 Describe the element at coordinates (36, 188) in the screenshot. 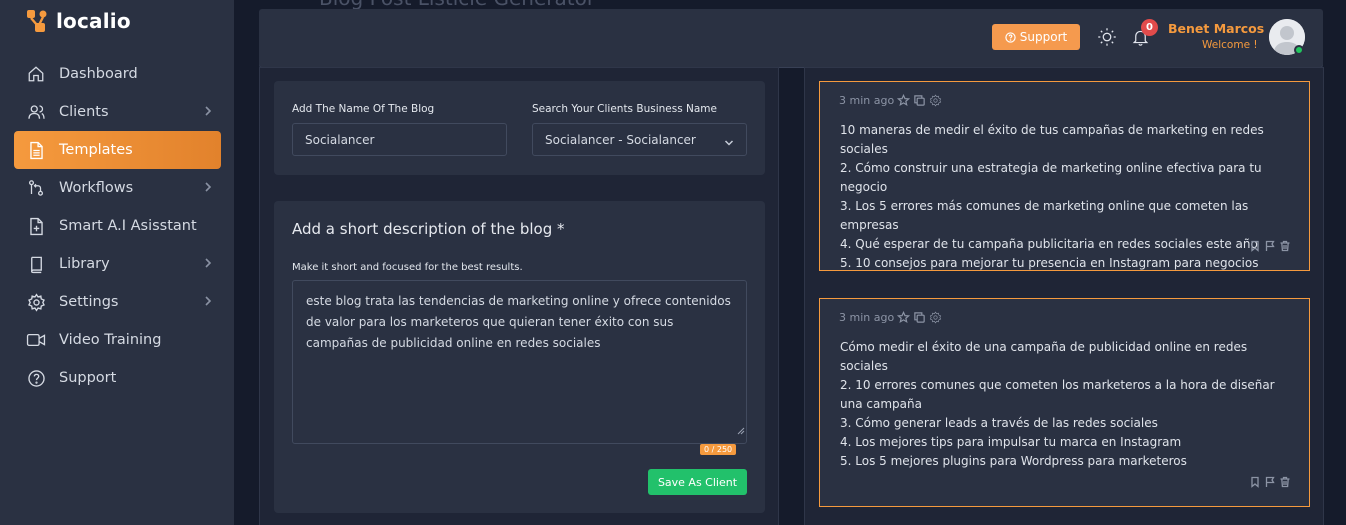

I see `workflow-icon` at that location.